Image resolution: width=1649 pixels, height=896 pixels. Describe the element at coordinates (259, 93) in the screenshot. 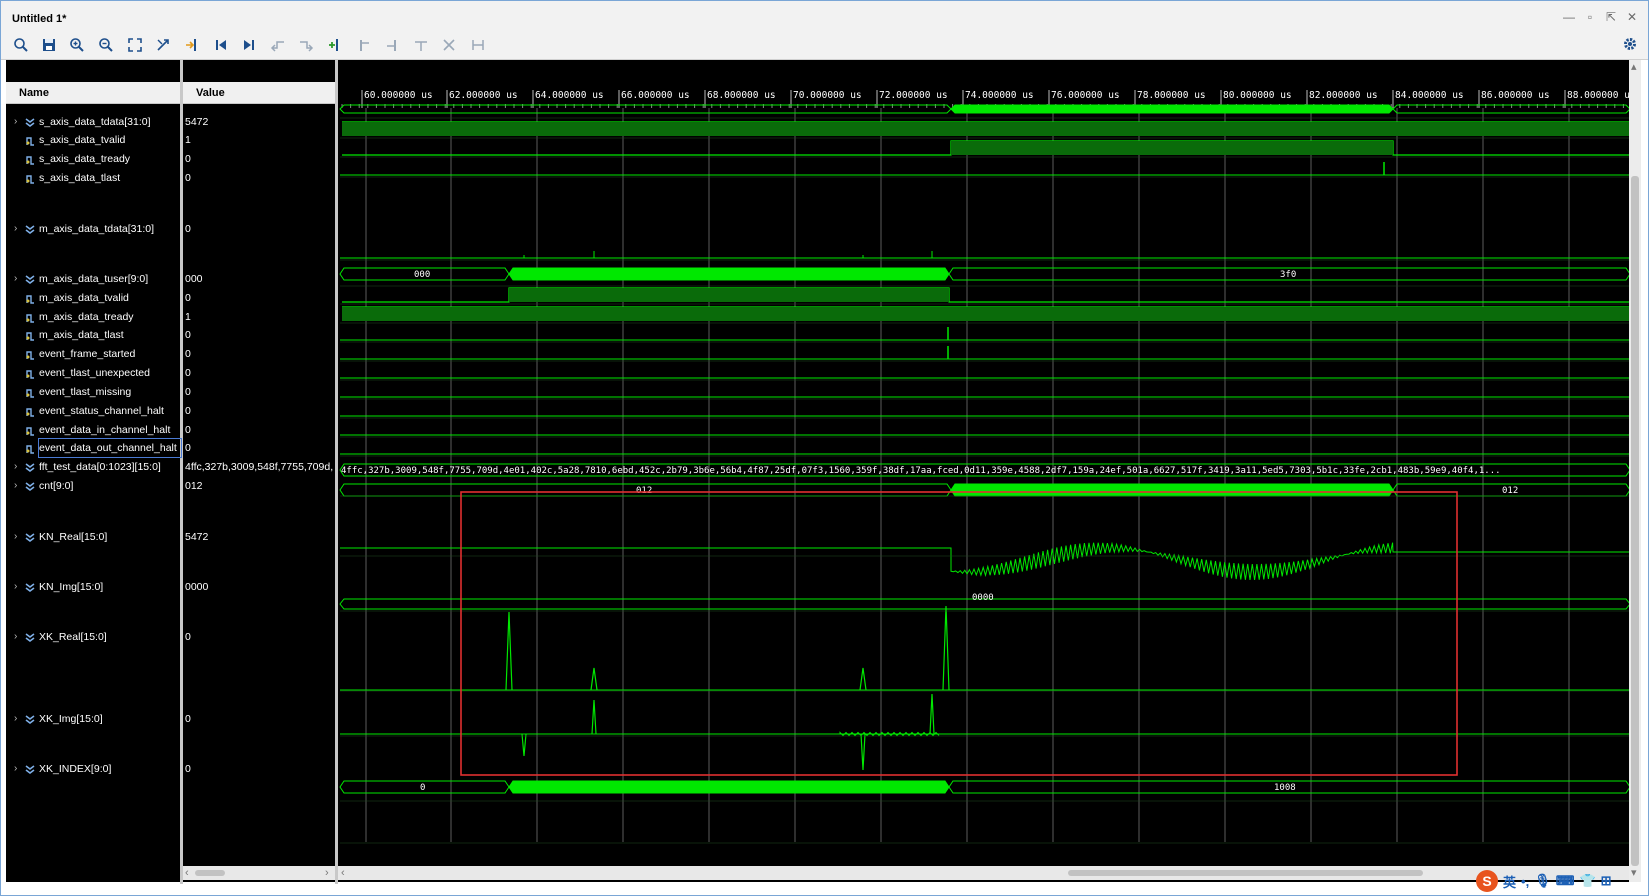

I see `value-column-header: Value` at that location.